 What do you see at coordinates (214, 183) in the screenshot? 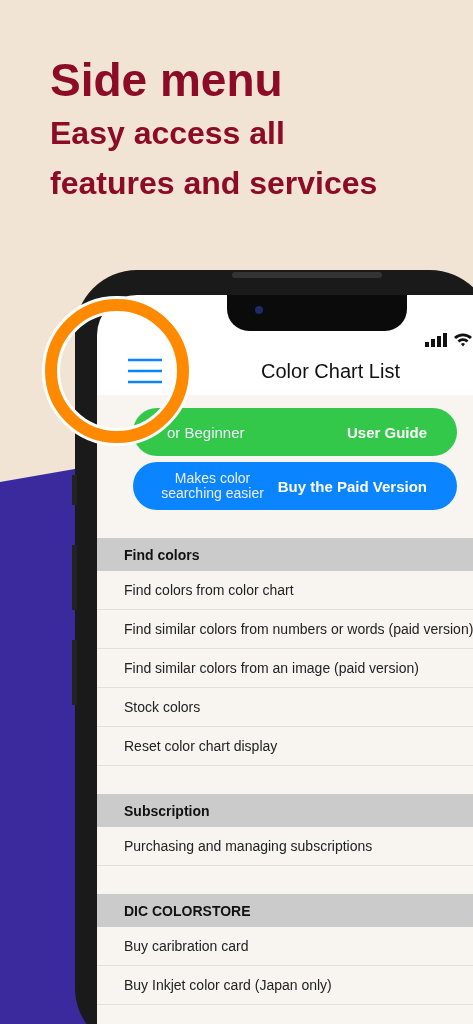
I see `headline-subtitle: features and services` at bounding box center [214, 183].